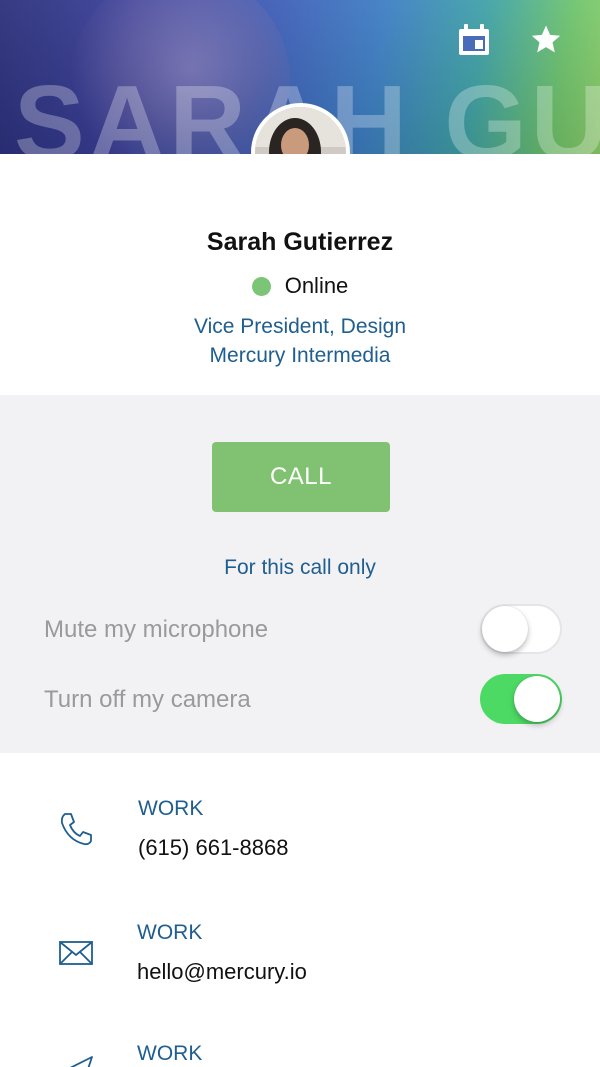 The height and width of the screenshot is (1067, 600). What do you see at coordinates (300, 567) in the screenshot?
I see `call-options-heading: For this call only` at bounding box center [300, 567].